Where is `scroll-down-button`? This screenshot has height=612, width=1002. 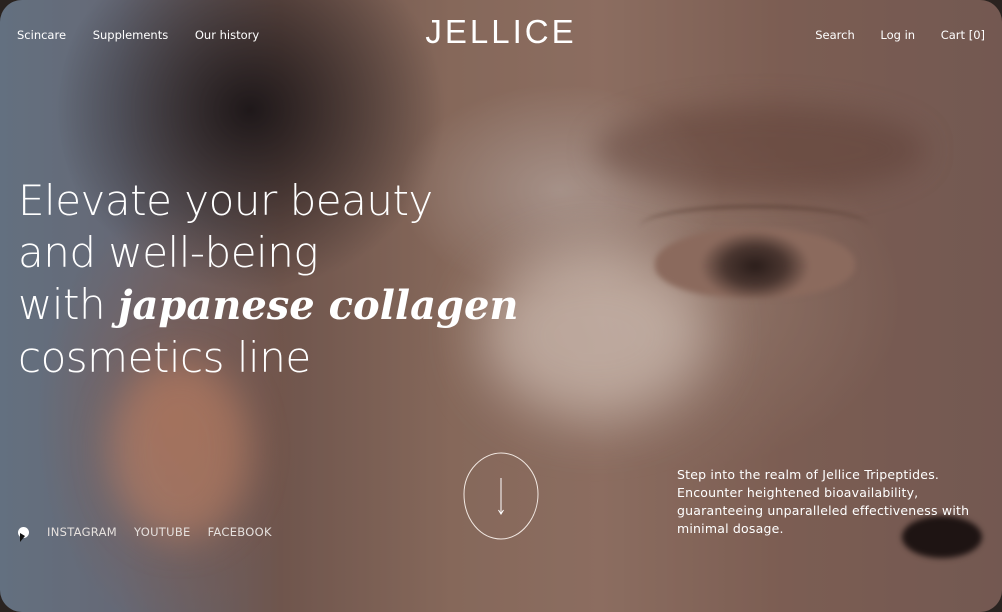
scroll-down-button is located at coordinates (501, 496).